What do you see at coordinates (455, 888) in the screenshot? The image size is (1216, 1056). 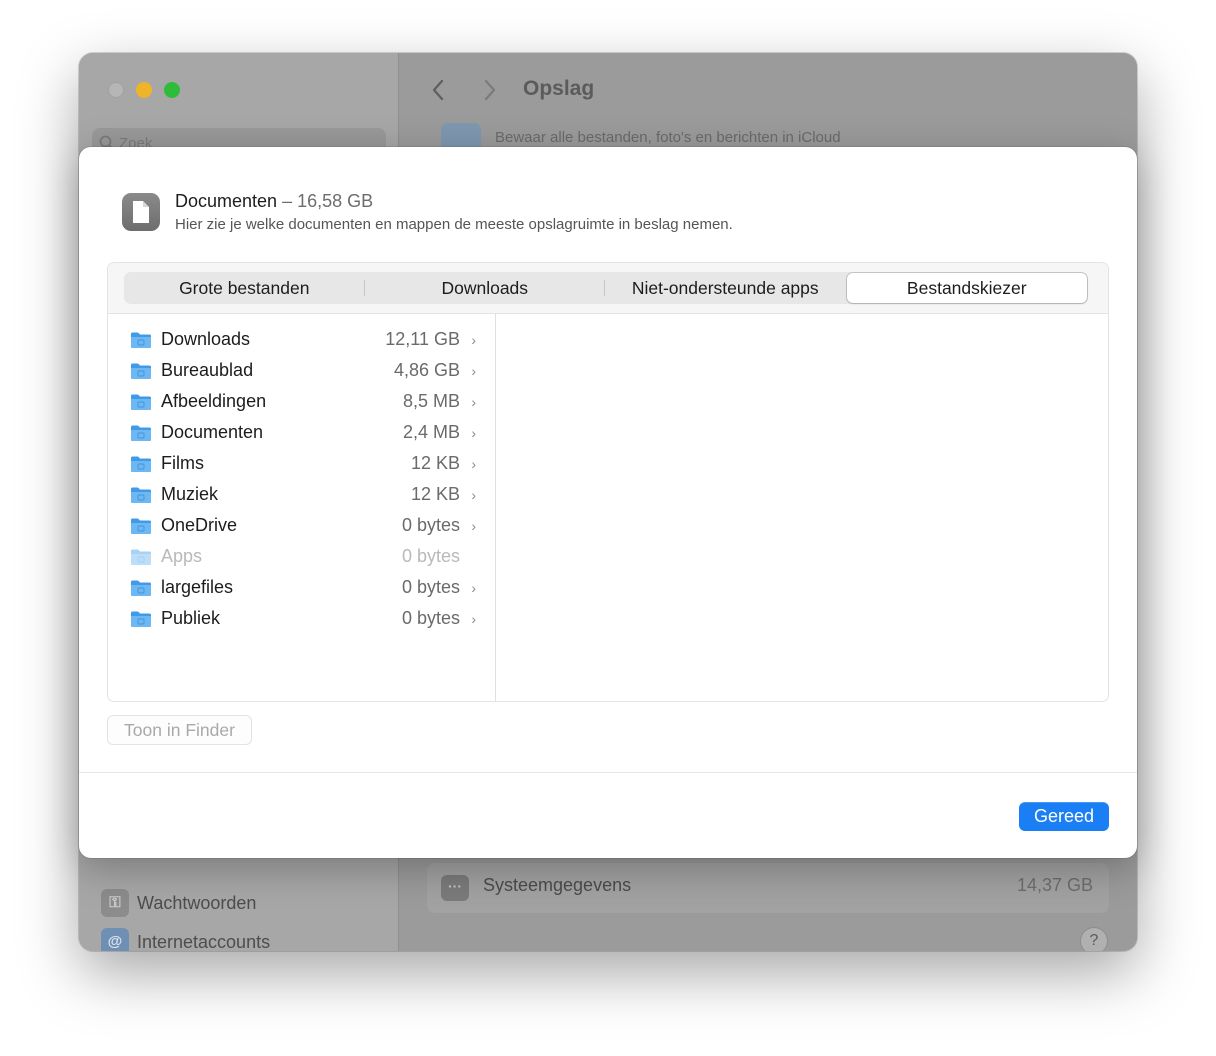 I see `ellipsis-icon: ···` at bounding box center [455, 888].